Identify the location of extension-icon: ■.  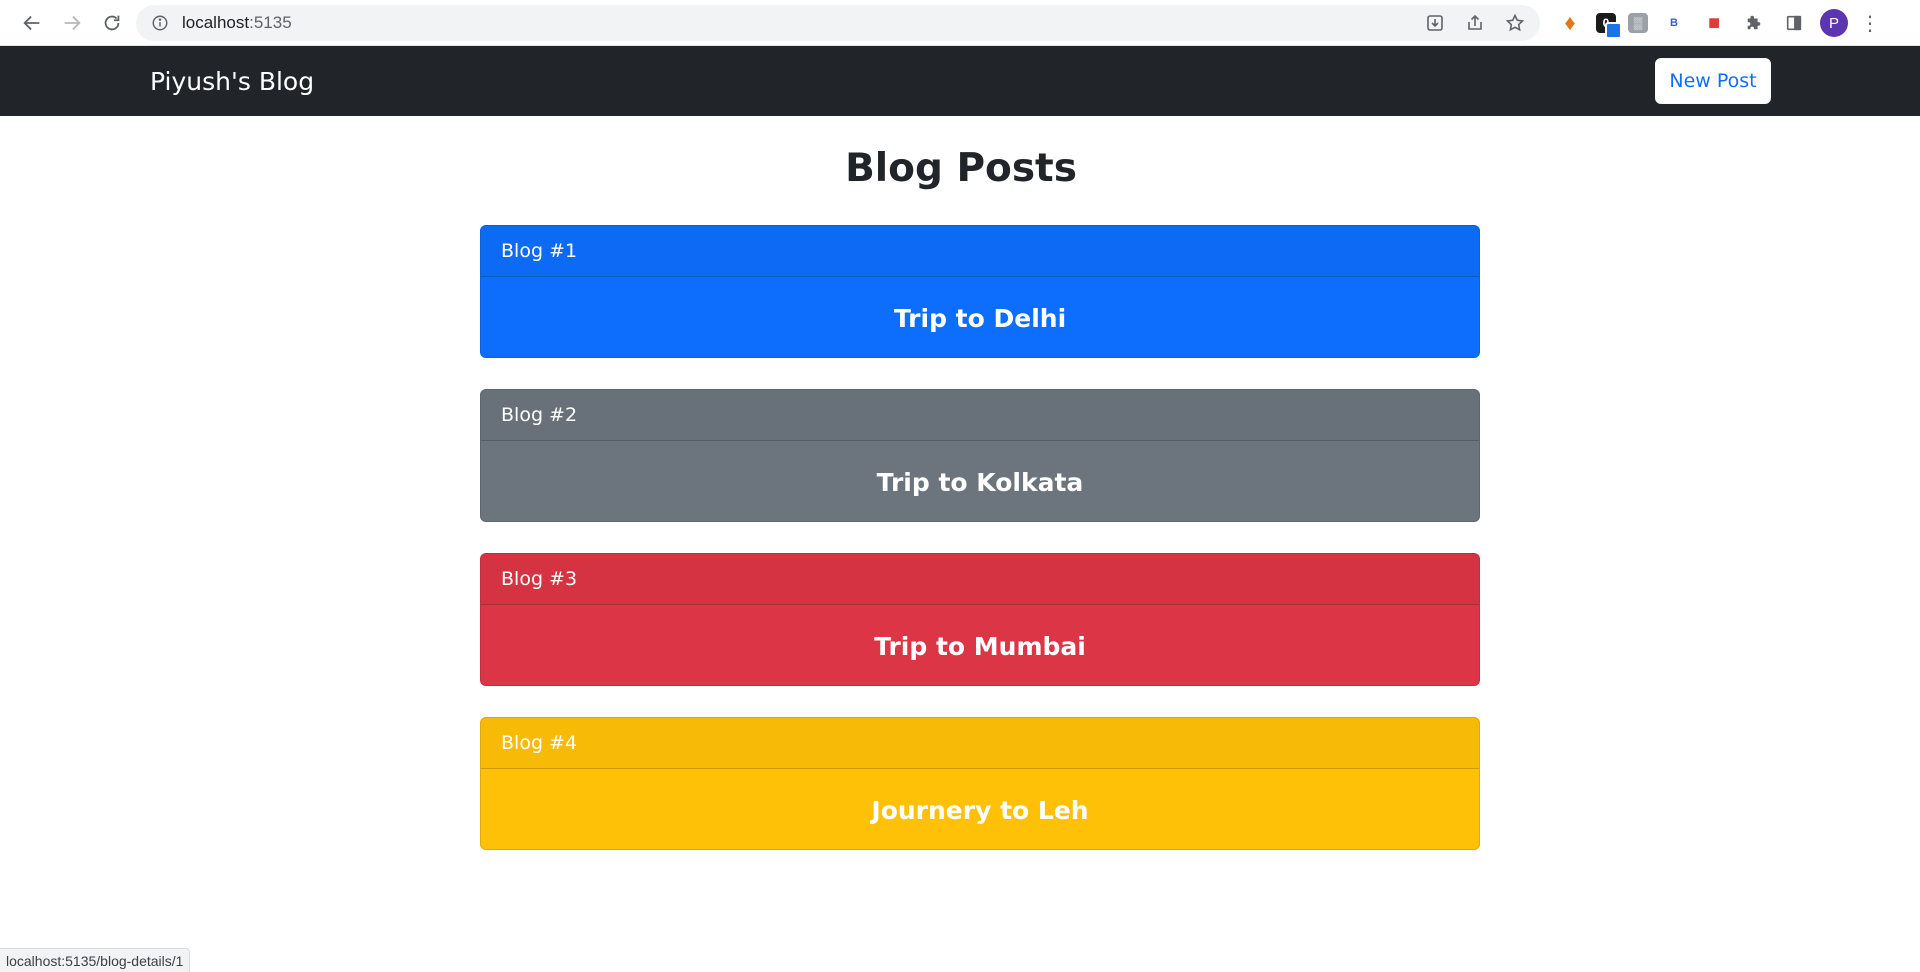
(1714, 23).